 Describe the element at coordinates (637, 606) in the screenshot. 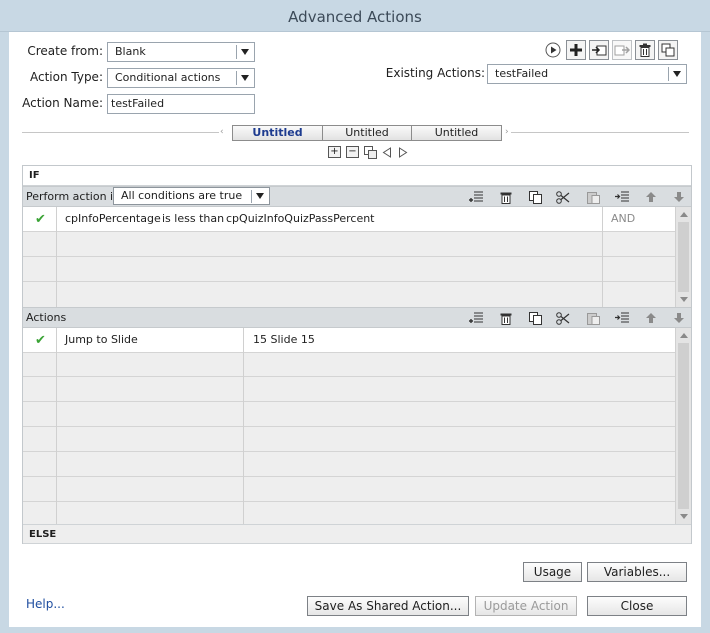

I see `close-button: Close` at that location.